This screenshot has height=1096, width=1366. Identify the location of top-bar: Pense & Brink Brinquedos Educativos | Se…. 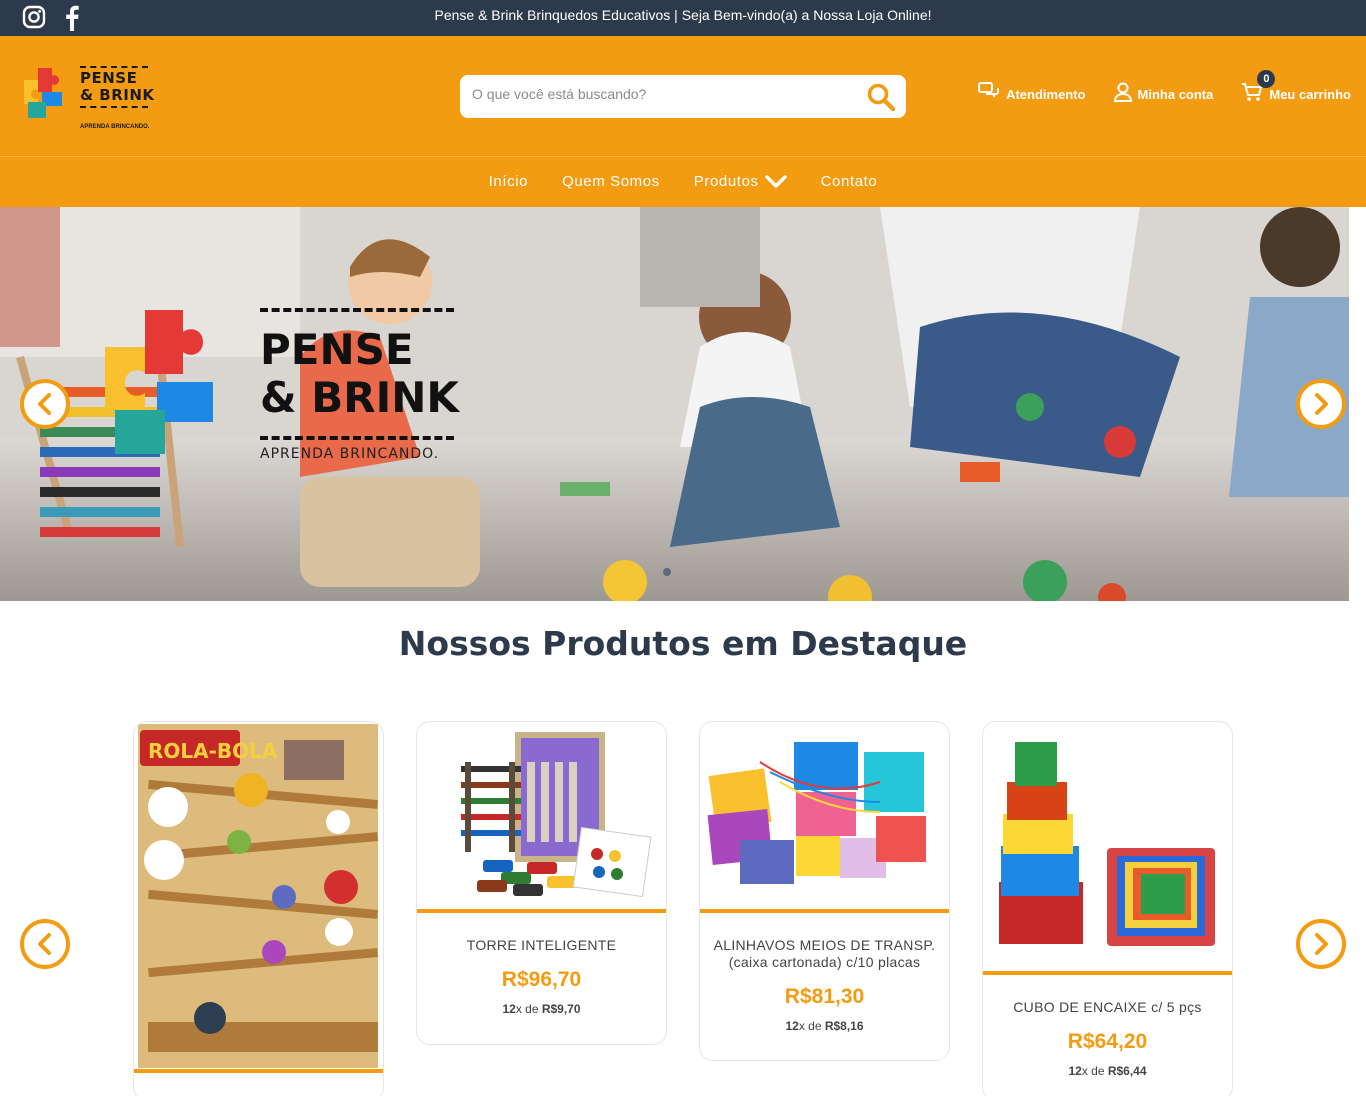
(683, 18).